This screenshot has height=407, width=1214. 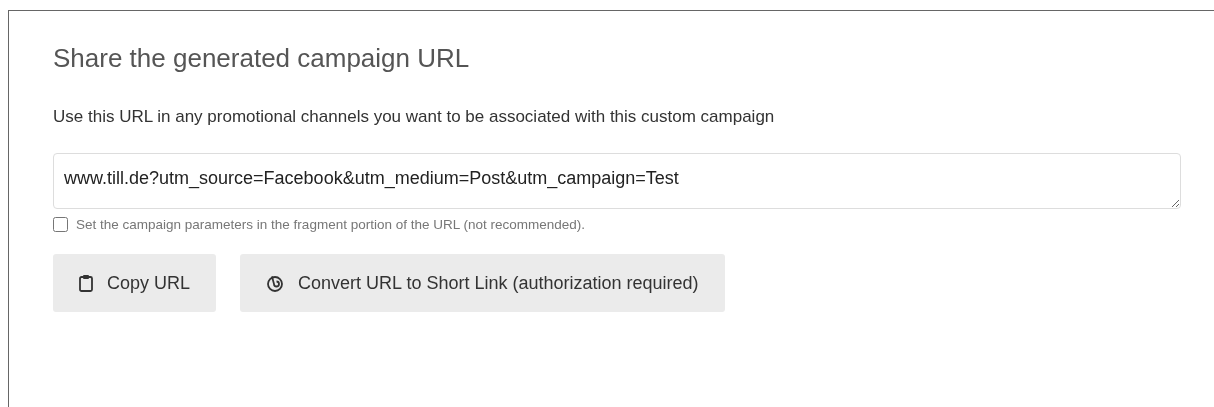 What do you see at coordinates (330, 224) in the screenshot?
I see `fragment-option-label: Set the campaign parameters in the fragment portion of the URL (not recommended).` at bounding box center [330, 224].